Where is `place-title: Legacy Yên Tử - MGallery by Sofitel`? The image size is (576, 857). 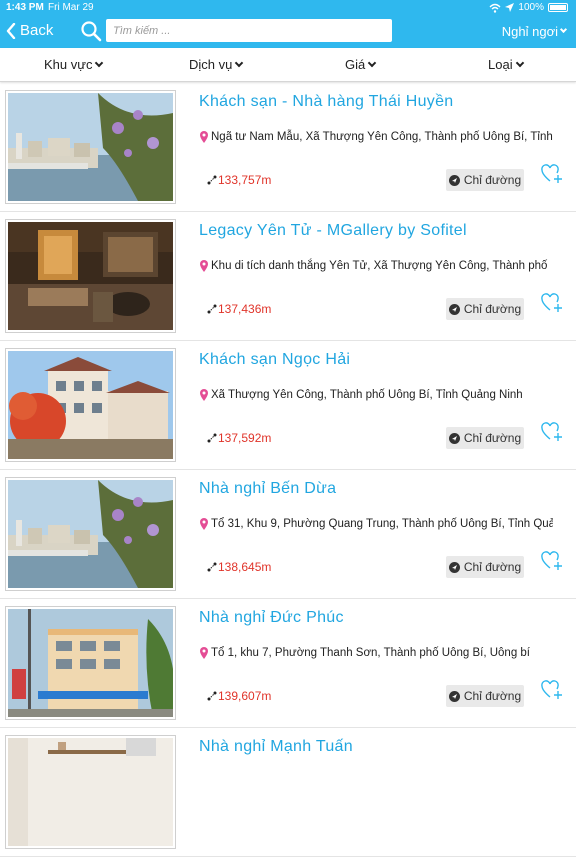 place-title: Legacy Yên Tử - MGallery by Sofitel is located at coordinates (333, 231).